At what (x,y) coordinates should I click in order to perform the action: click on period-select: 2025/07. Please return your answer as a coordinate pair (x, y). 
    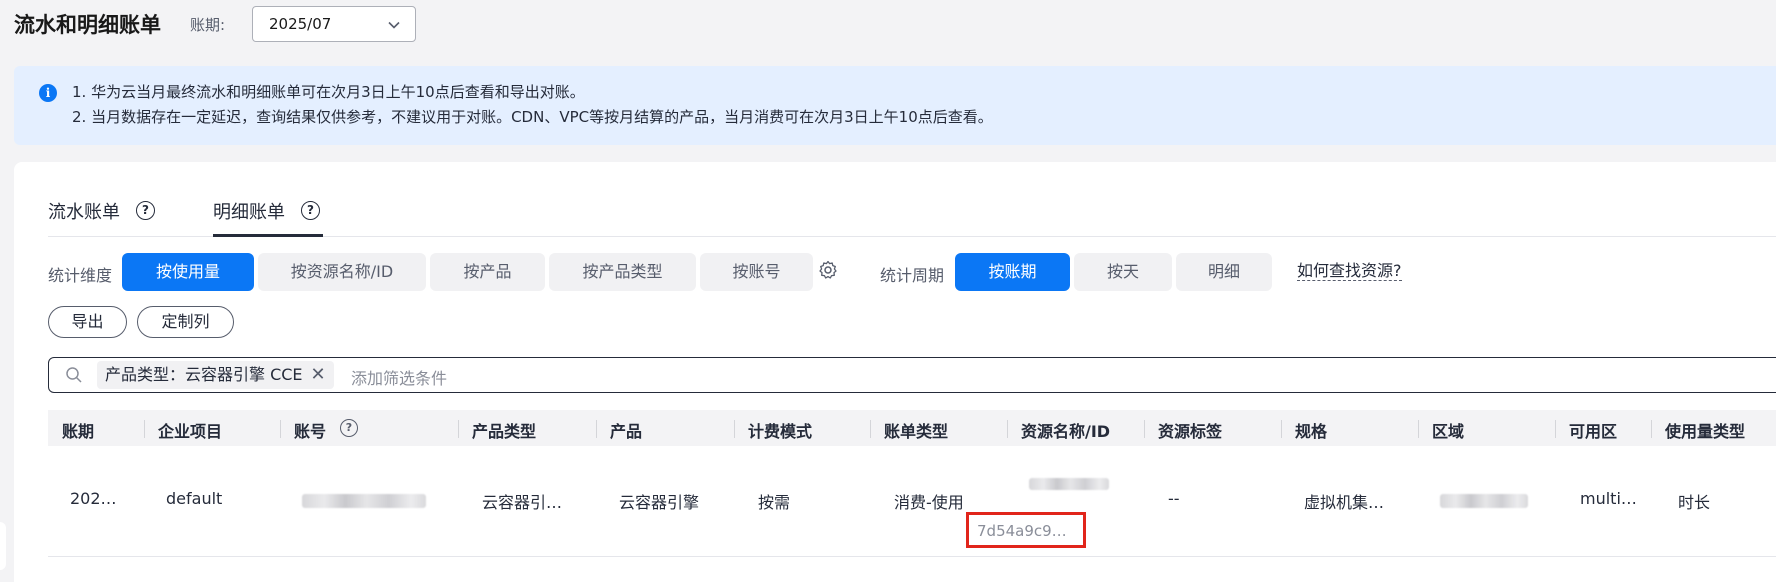
    Looking at the image, I should click on (334, 24).